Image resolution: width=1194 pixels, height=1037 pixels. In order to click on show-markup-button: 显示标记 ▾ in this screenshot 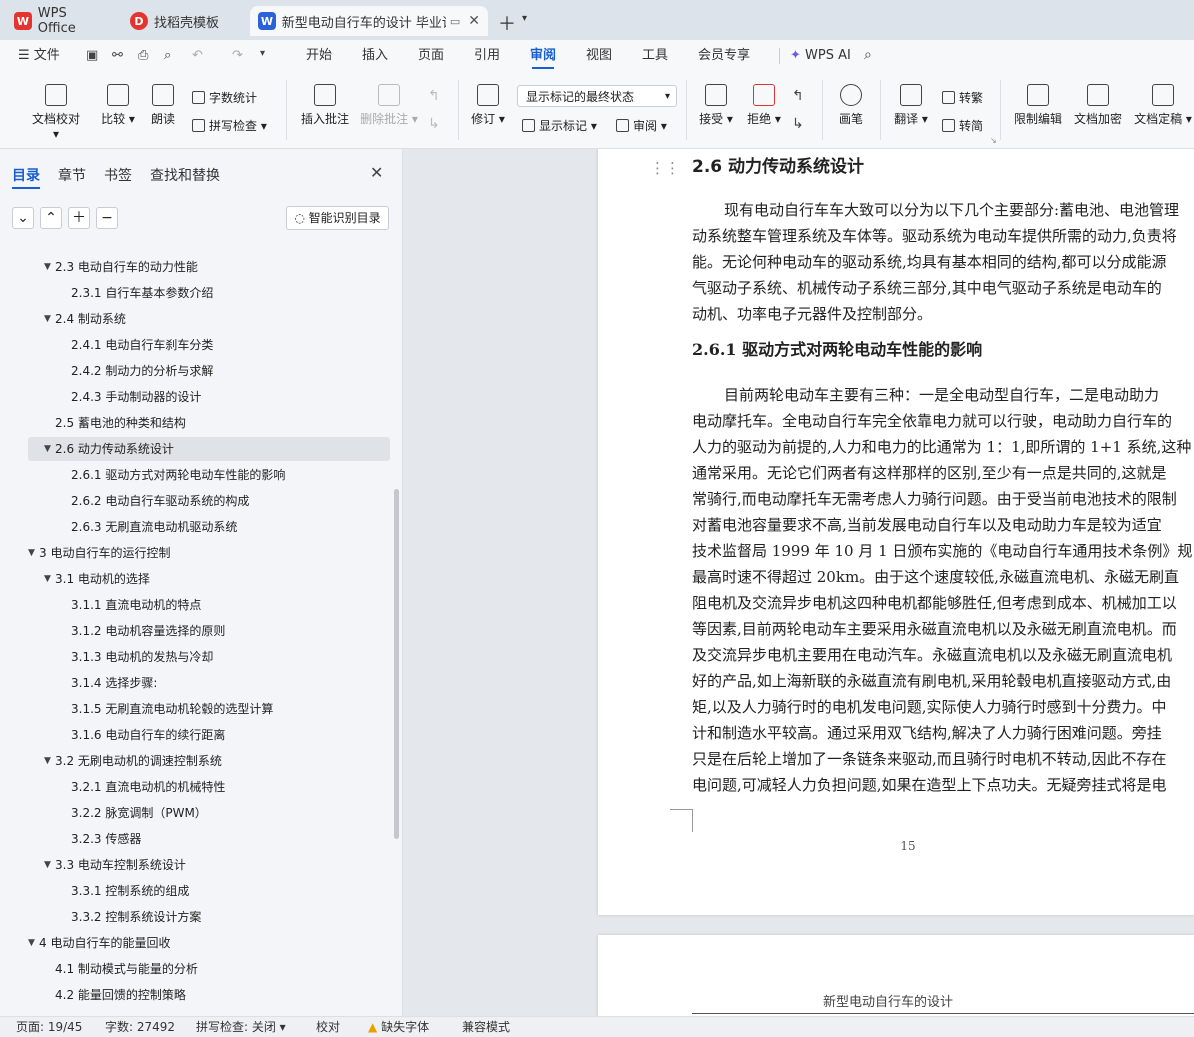, I will do `click(559, 125)`.